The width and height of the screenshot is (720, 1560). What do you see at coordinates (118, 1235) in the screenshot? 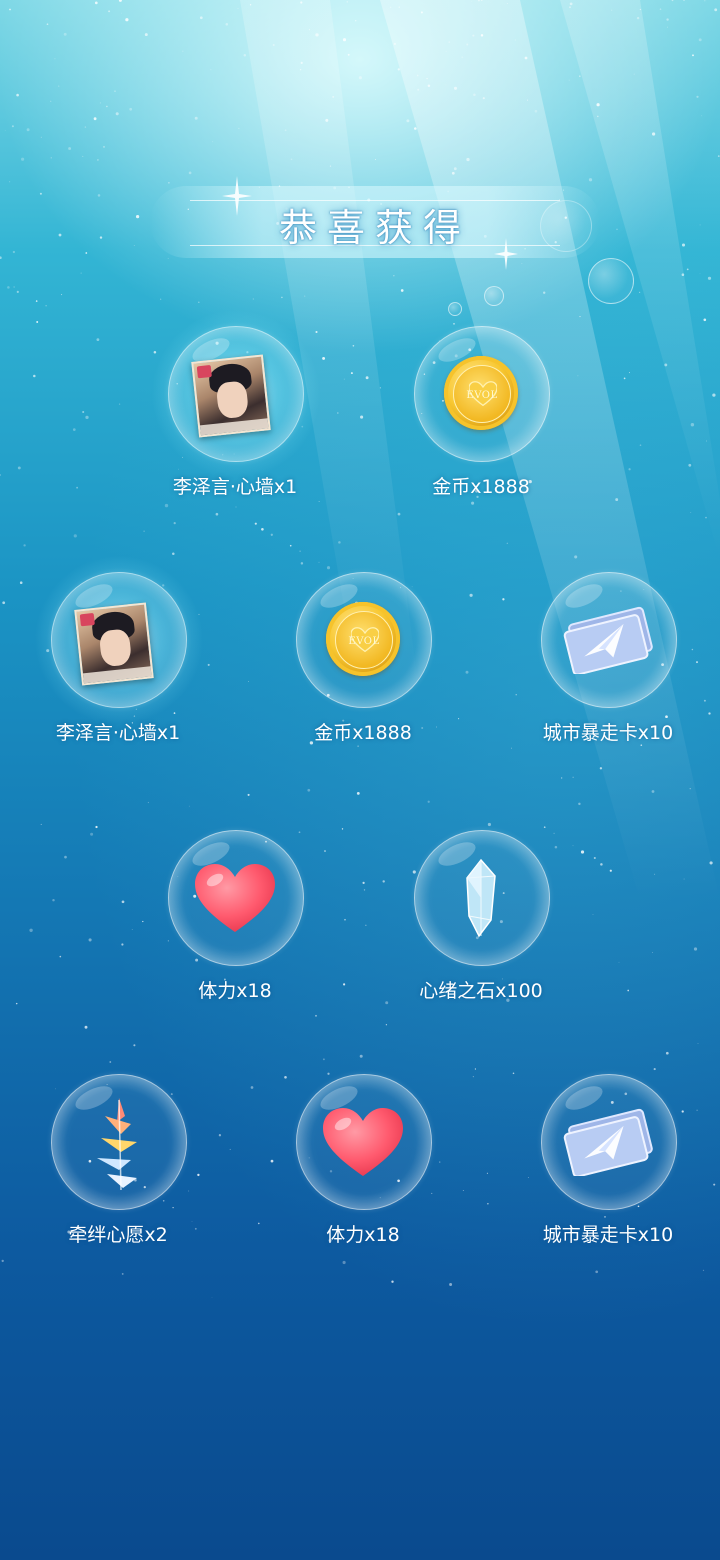
I see `reward-label: 牵绊心愿x2` at bounding box center [118, 1235].